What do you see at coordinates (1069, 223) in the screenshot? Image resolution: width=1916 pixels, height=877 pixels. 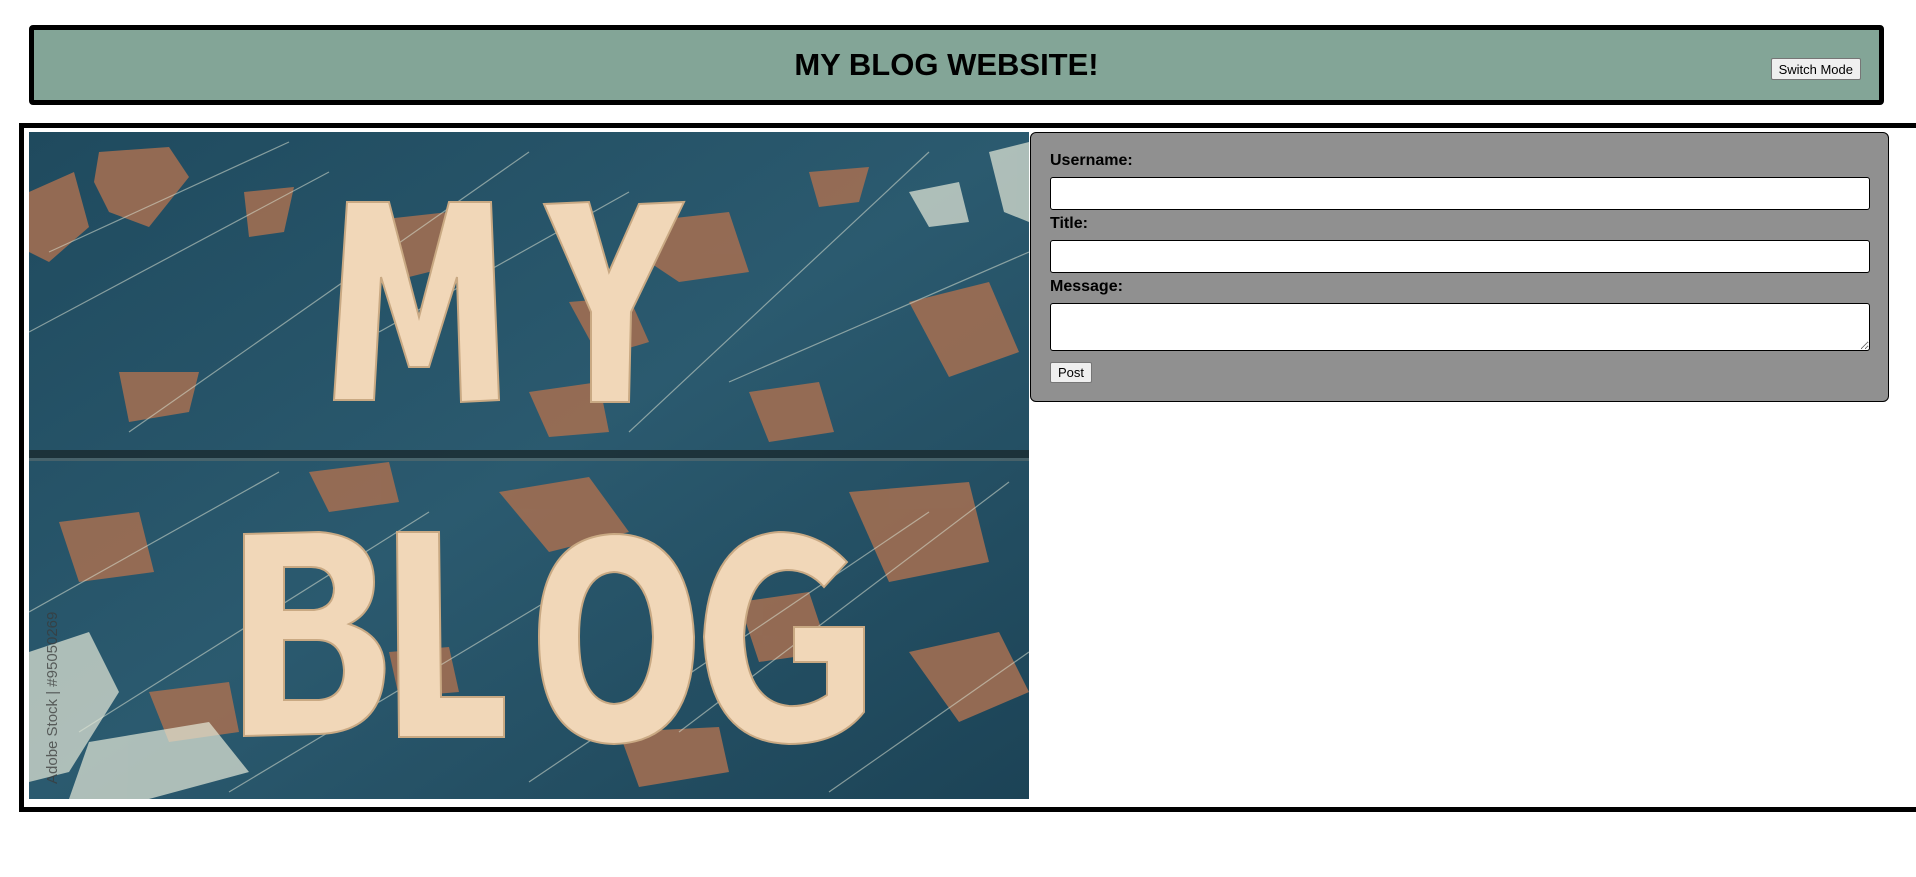 I see `title-label: Title:` at bounding box center [1069, 223].